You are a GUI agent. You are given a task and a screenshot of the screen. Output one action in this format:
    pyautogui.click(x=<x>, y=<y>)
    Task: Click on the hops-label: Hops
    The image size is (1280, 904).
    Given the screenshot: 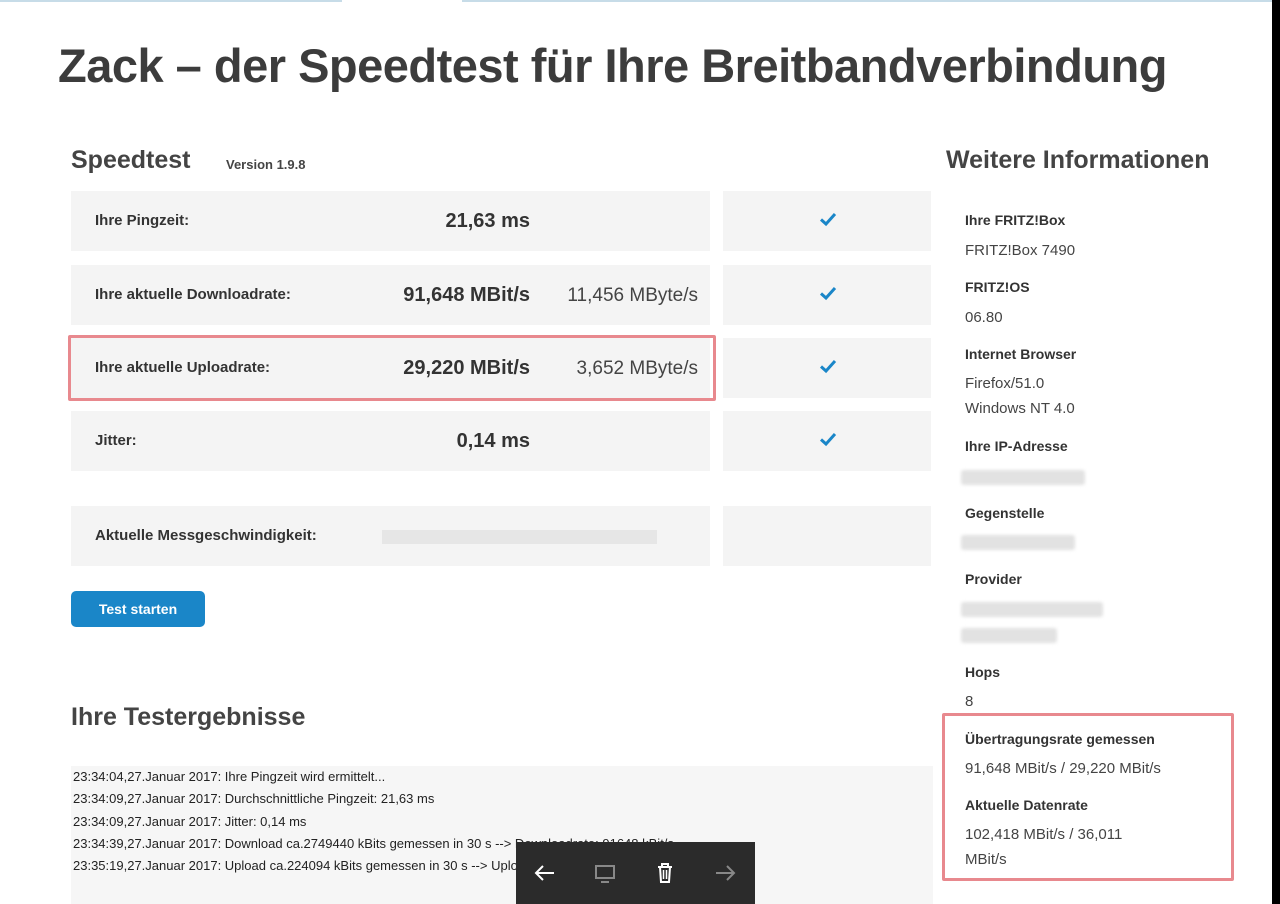 What is the action you would take?
    pyautogui.click(x=982, y=672)
    